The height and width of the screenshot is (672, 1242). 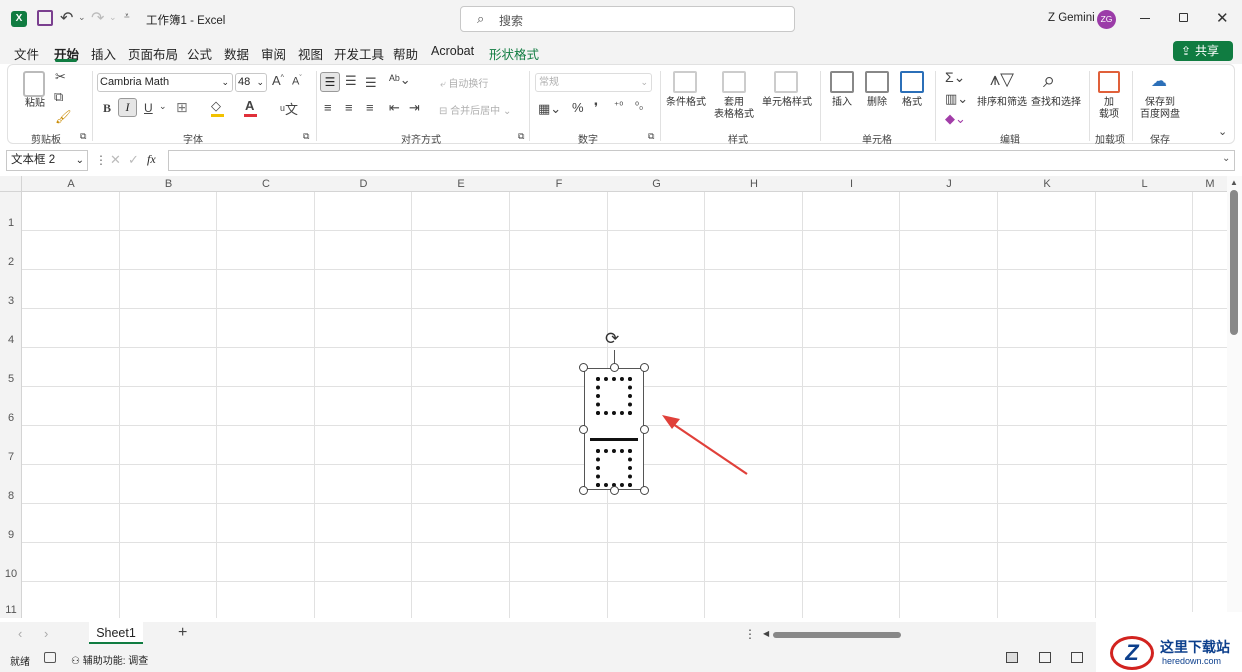 What do you see at coordinates (71, 184) in the screenshot?
I see `column-header: A` at bounding box center [71, 184].